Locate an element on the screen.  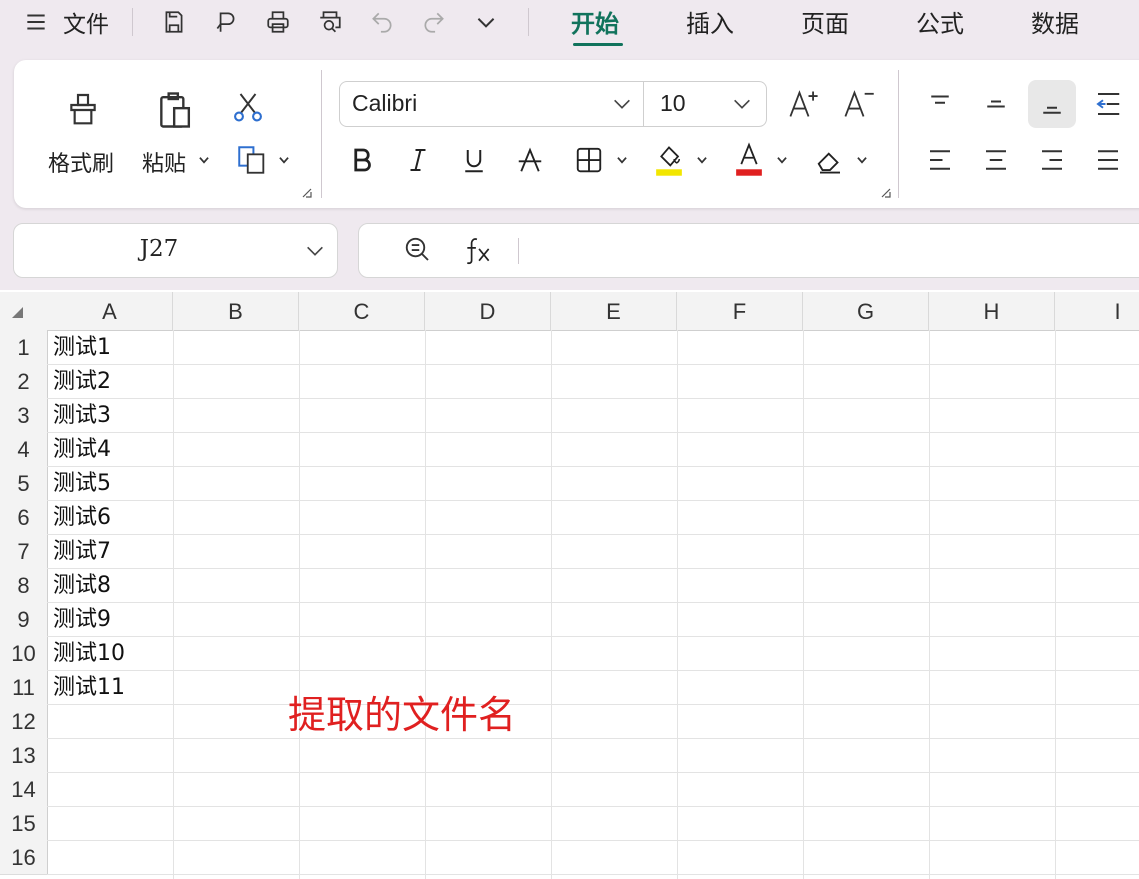
tab-formulas: 公式 is located at coordinates (940, 21).